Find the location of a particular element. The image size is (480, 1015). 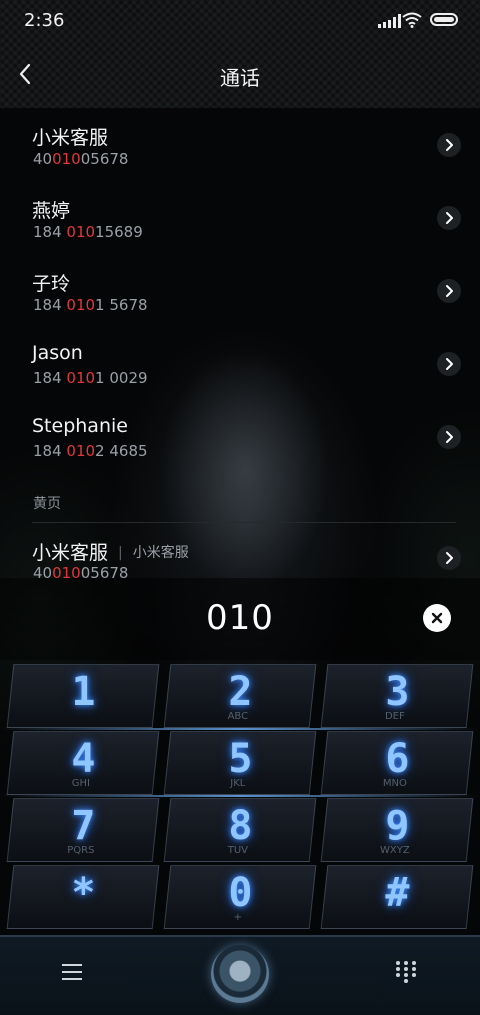

bottom-bar is located at coordinates (240, 975).